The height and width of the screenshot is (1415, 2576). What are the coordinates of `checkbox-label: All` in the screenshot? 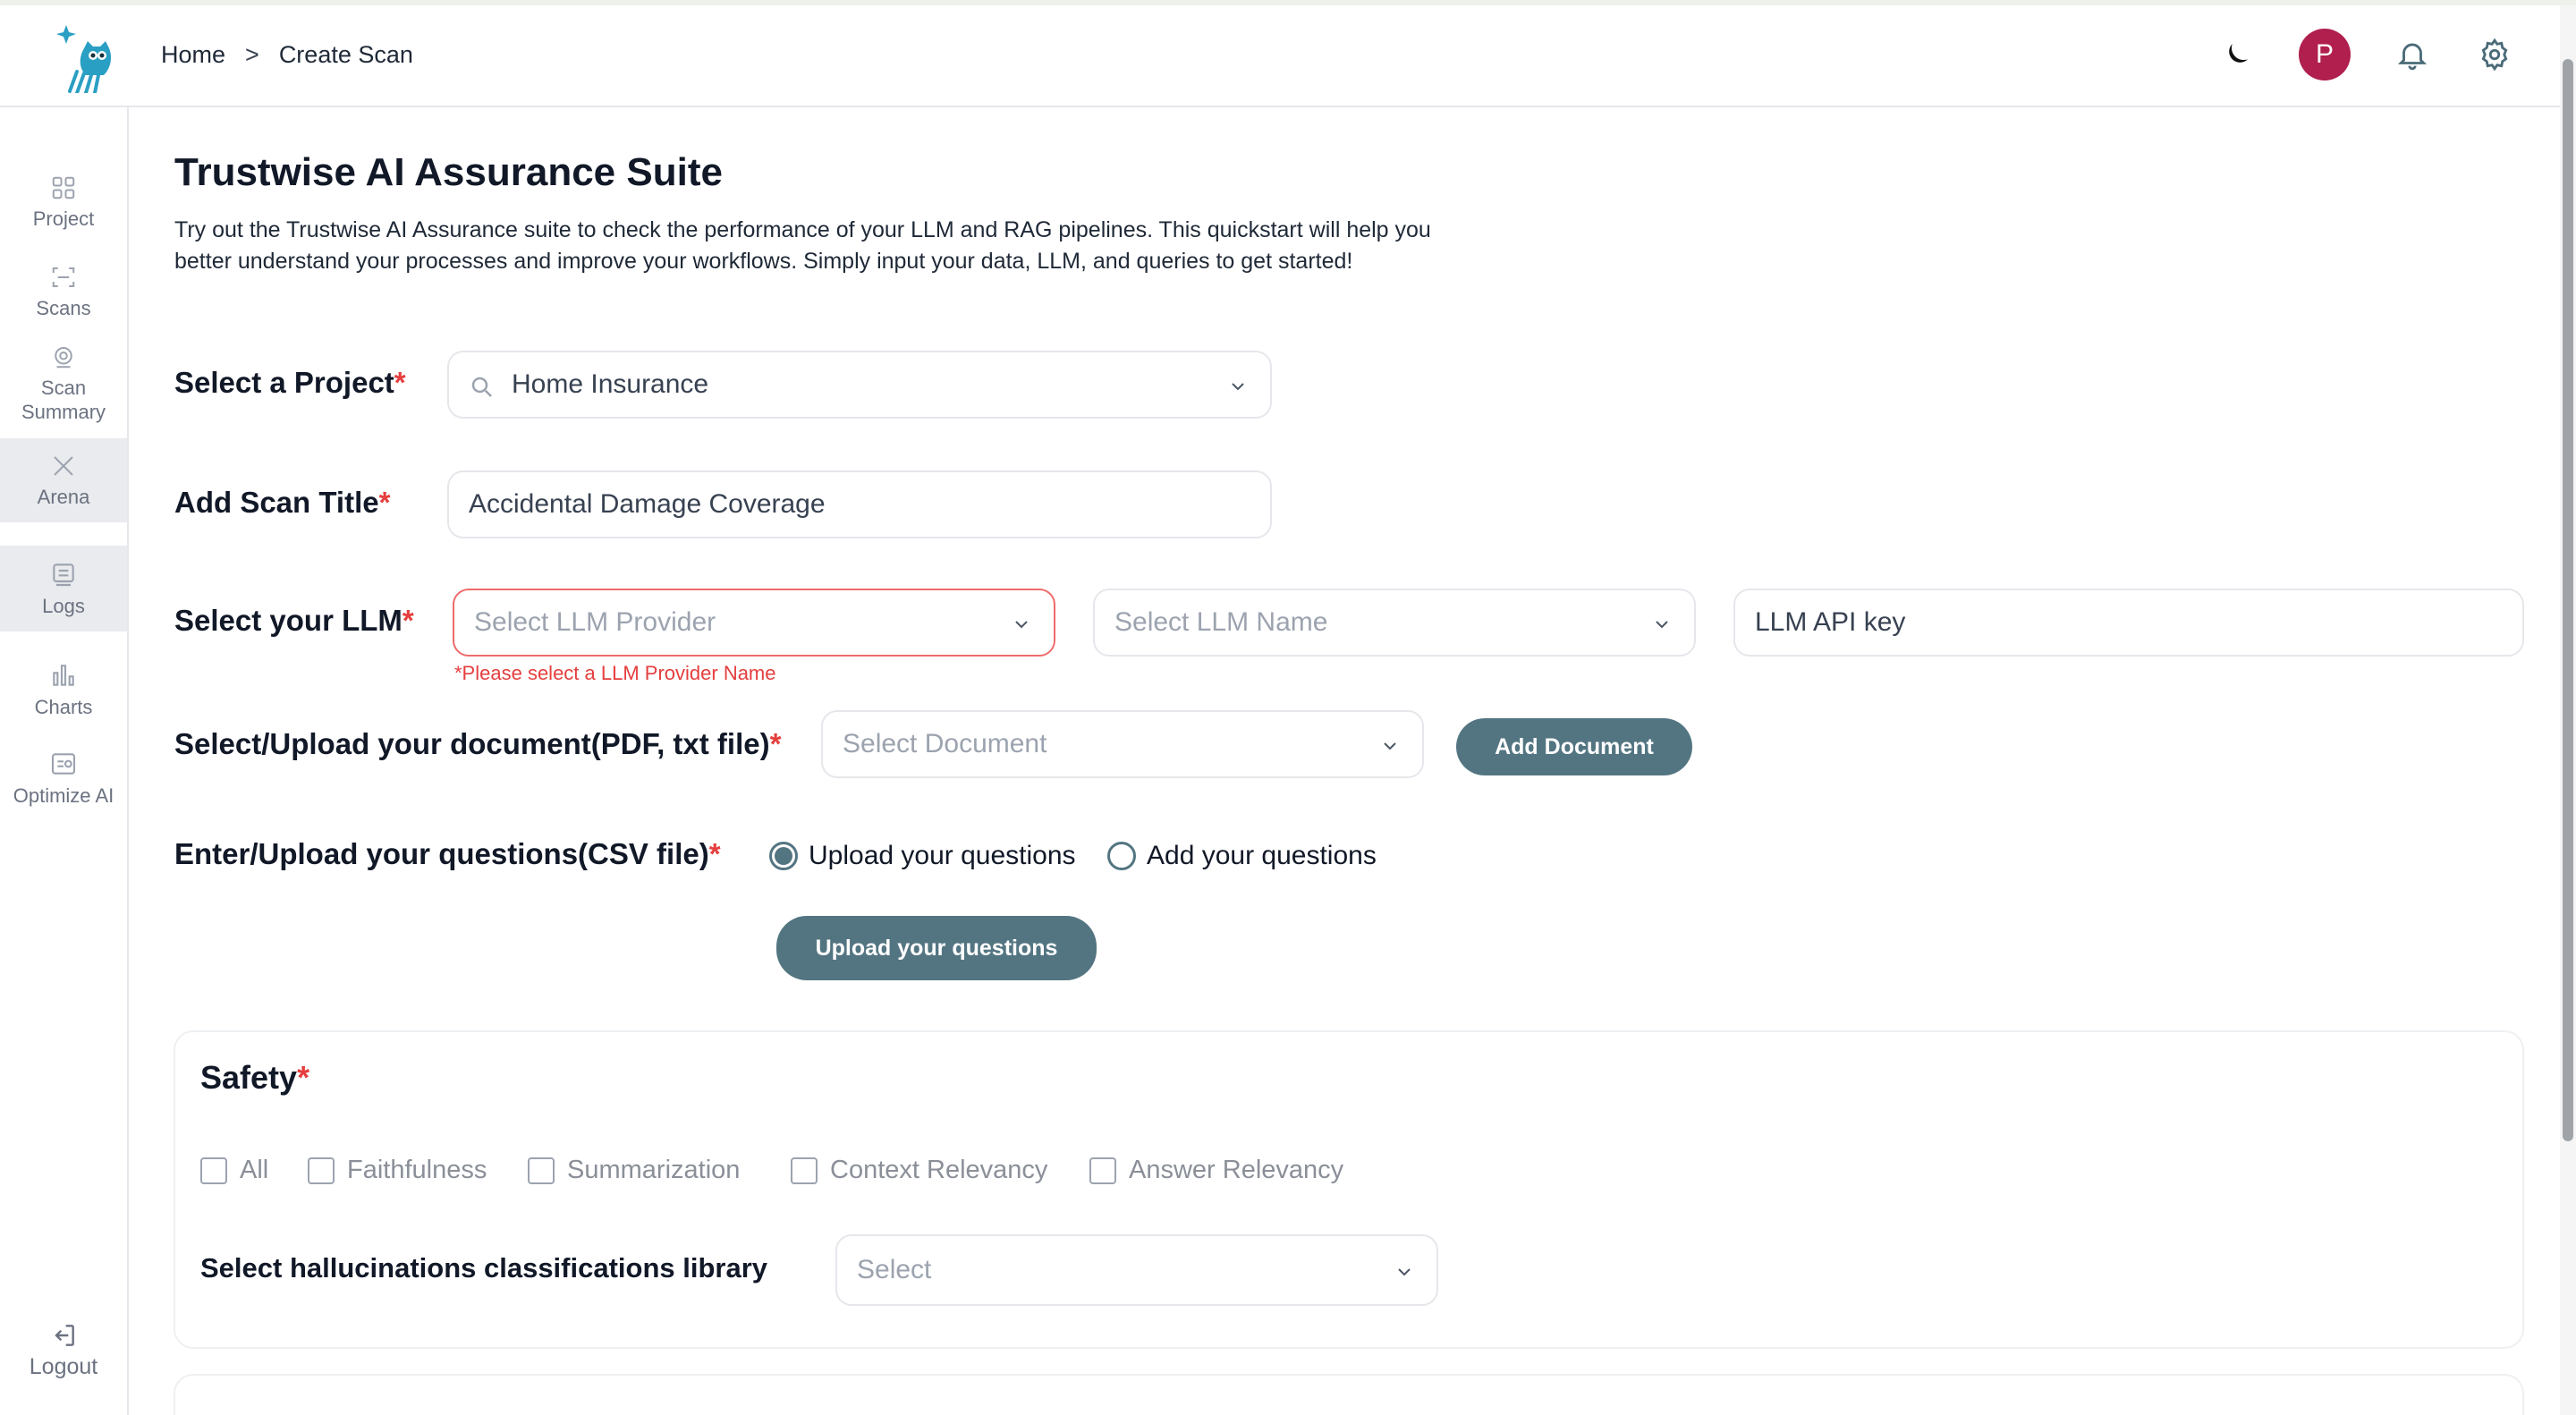 It's located at (254, 1170).